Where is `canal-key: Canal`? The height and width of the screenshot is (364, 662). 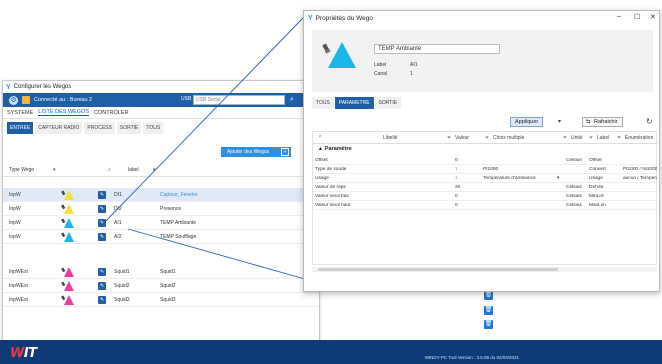 canal-key: Canal is located at coordinates (381, 74).